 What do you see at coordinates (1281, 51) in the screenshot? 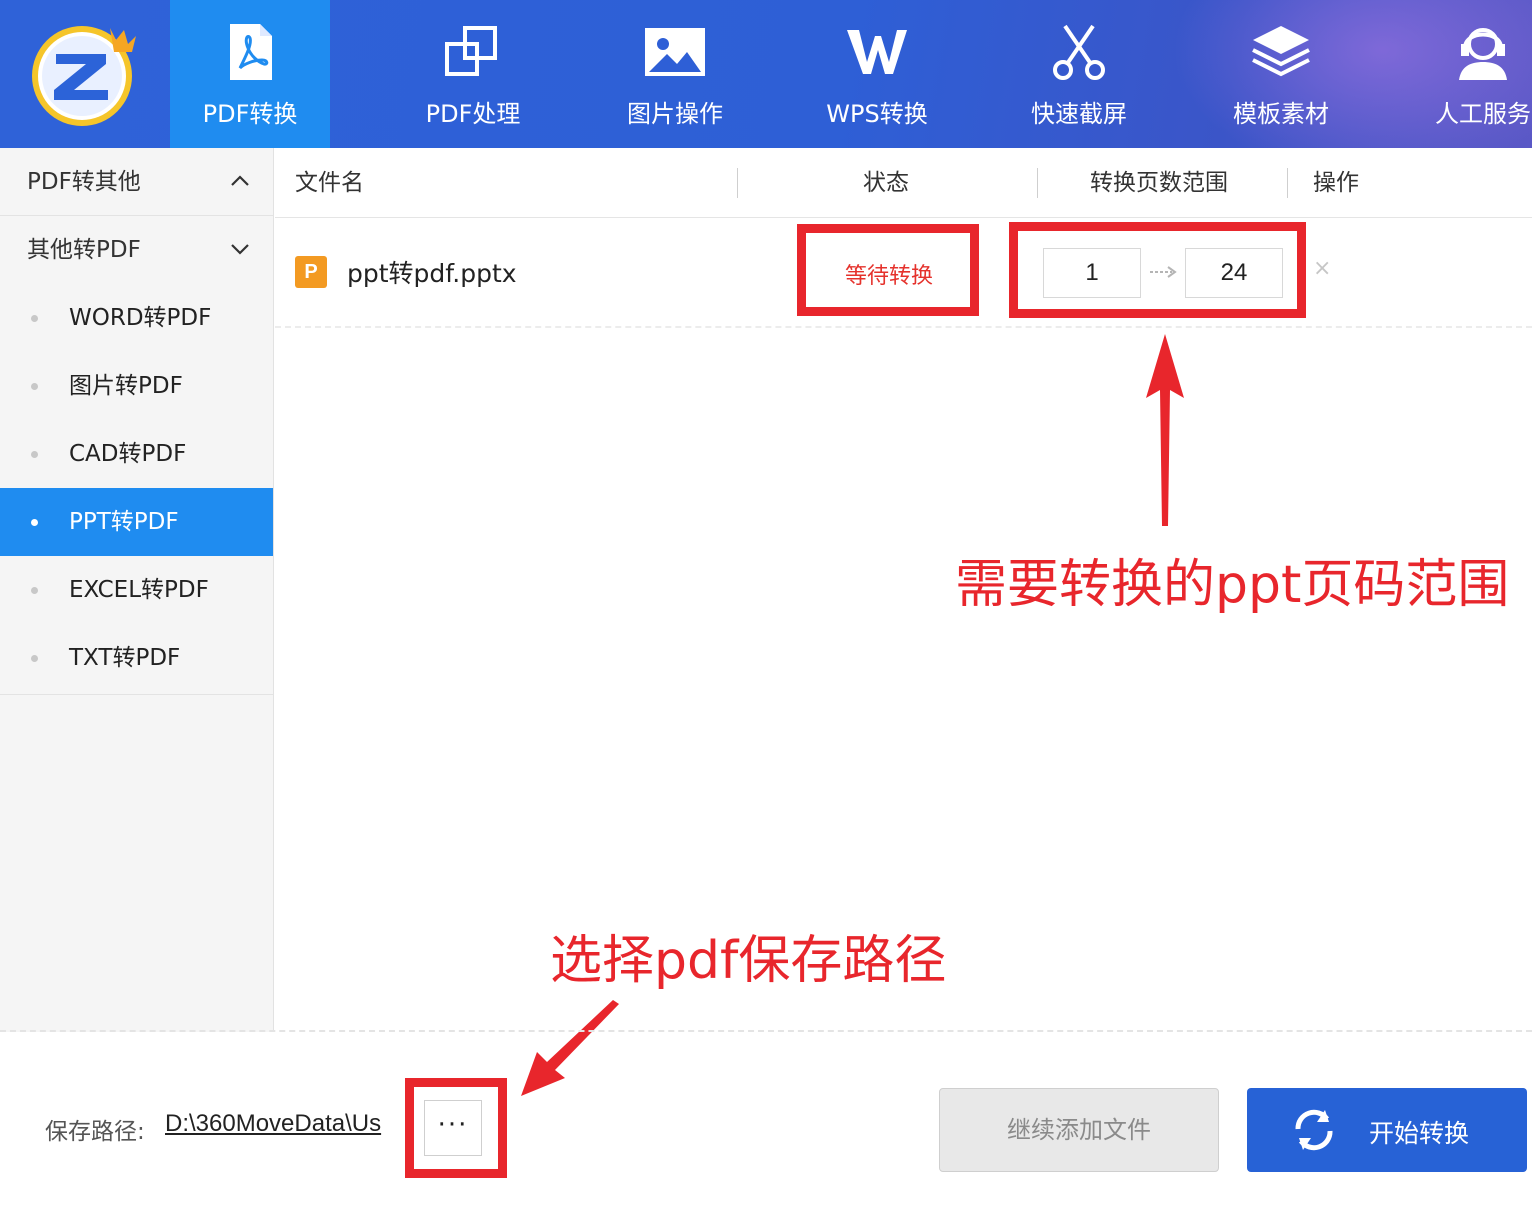
I see `layers-icon` at bounding box center [1281, 51].